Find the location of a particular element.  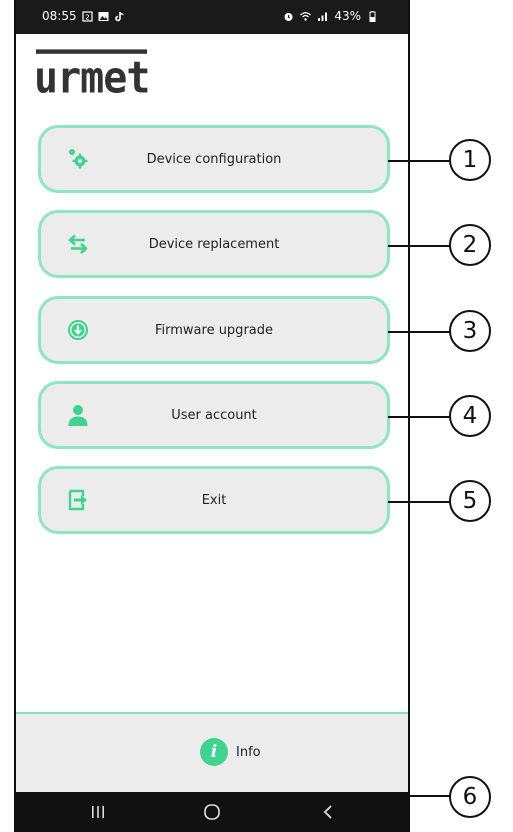

download-icon is located at coordinates (78, 330).